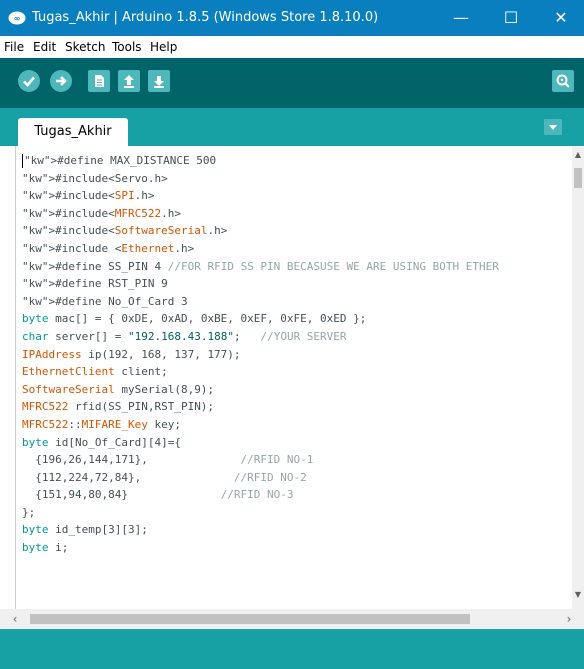 The image size is (584, 669). I want to click on code-line: SoftwareSerial mySerial(8,9);, so click(118, 389).